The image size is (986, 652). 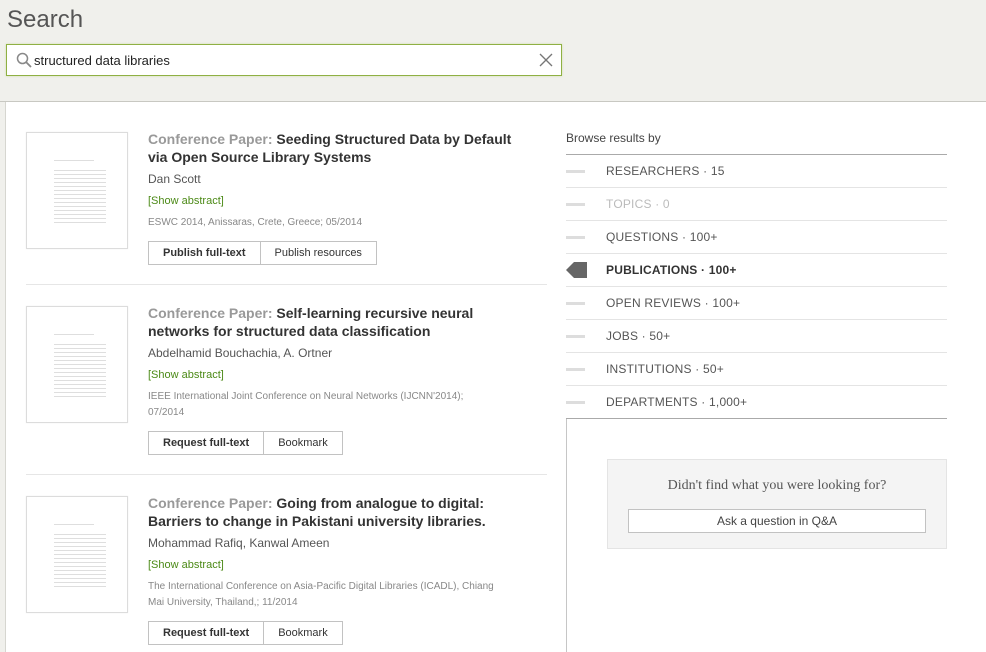 I want to click on browse-item-label: JOBS · 50+, so click(x=638, y=336).